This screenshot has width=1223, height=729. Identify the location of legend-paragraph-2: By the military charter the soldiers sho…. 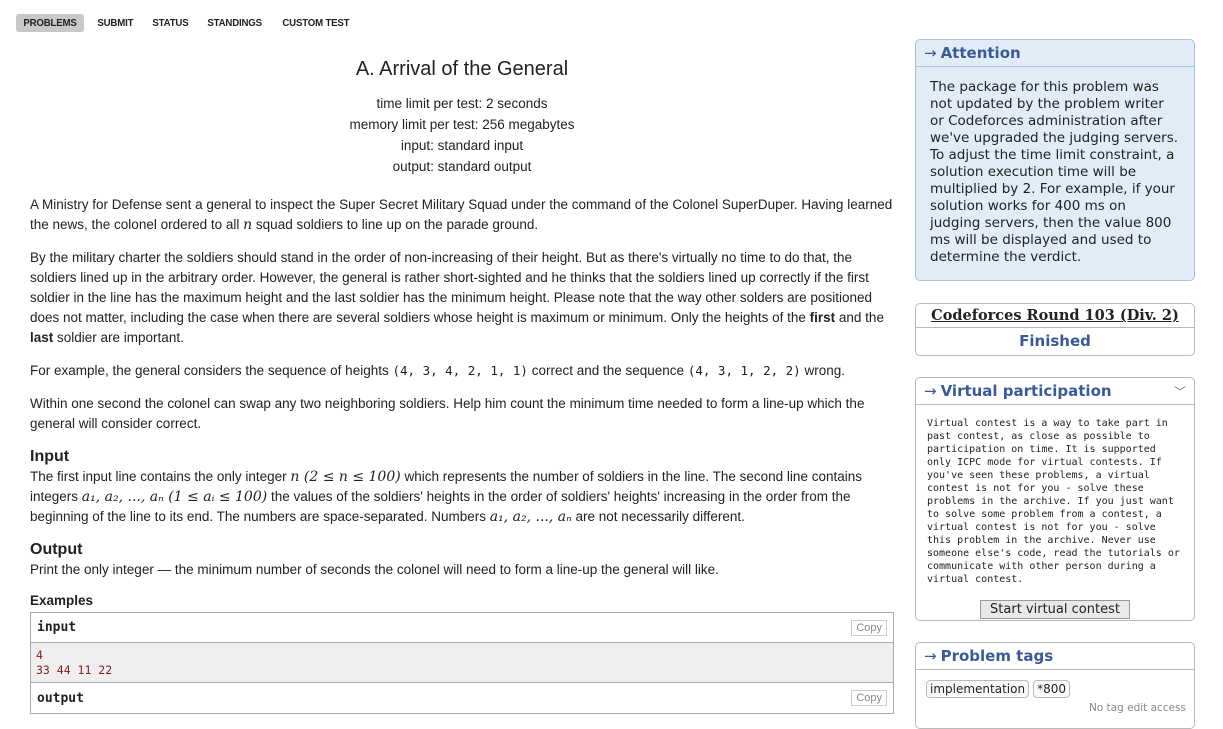
(457, 297).